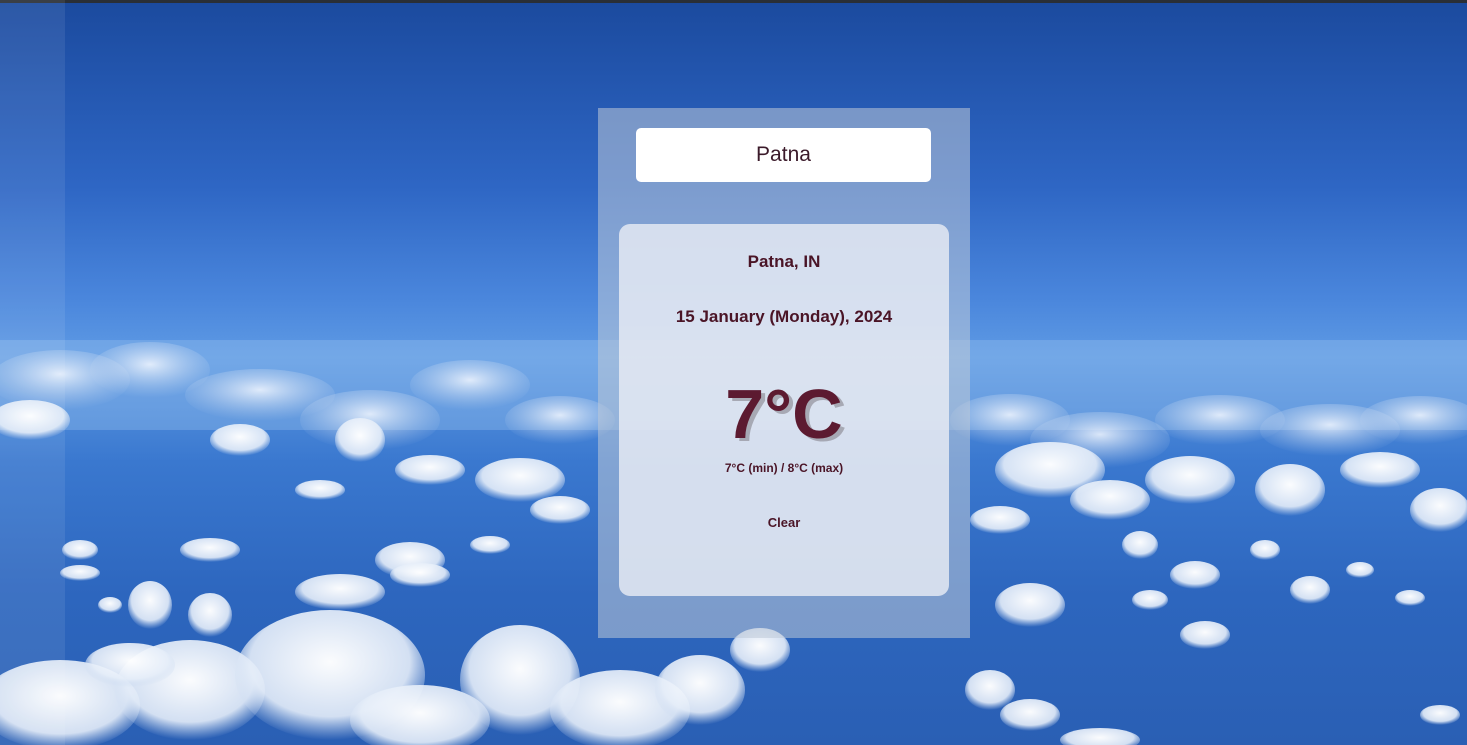 This screenshot has width=1467, height=745. What do you see at coordinates (784, 522) in the screenshot?
I see `weather-condition: Clear` at bounding box center [784, 522].